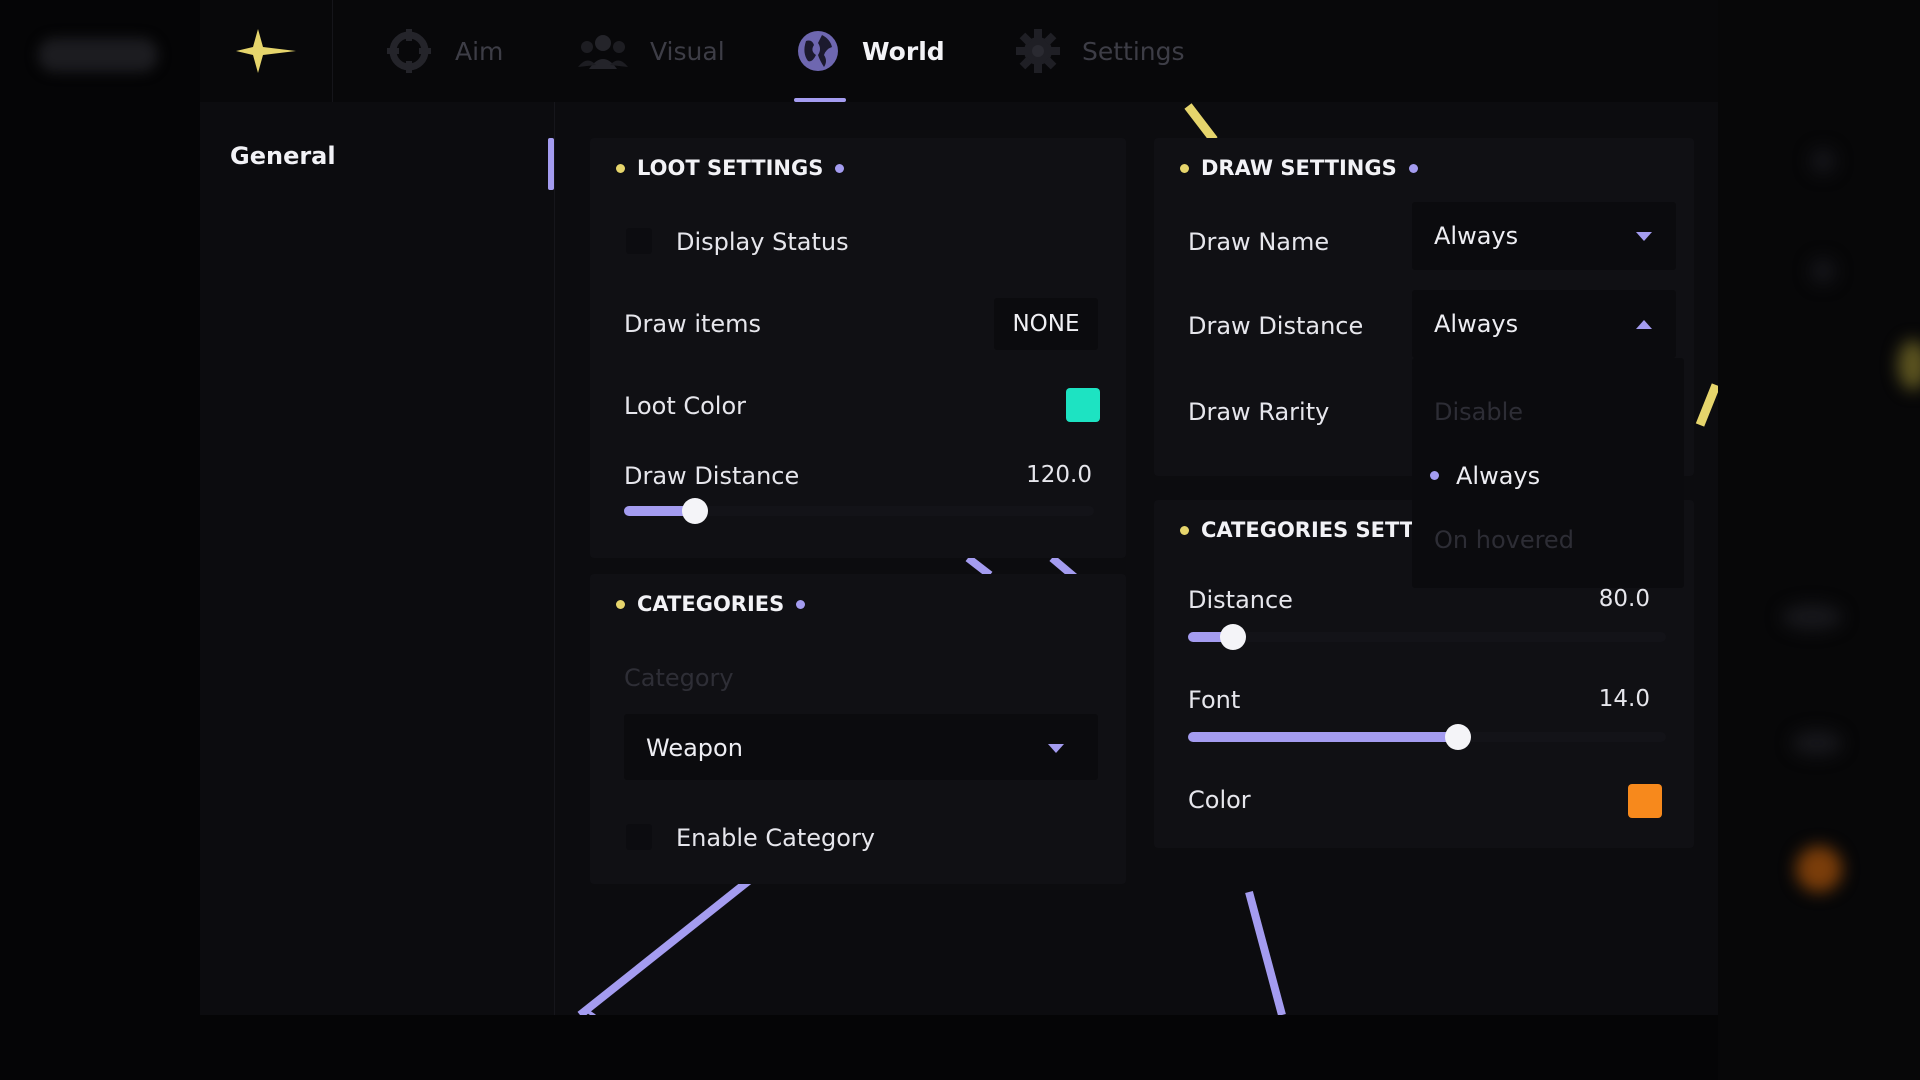 The image size is (1920, 1080). I want to click on active-tab-indicator, so click(820, 100).